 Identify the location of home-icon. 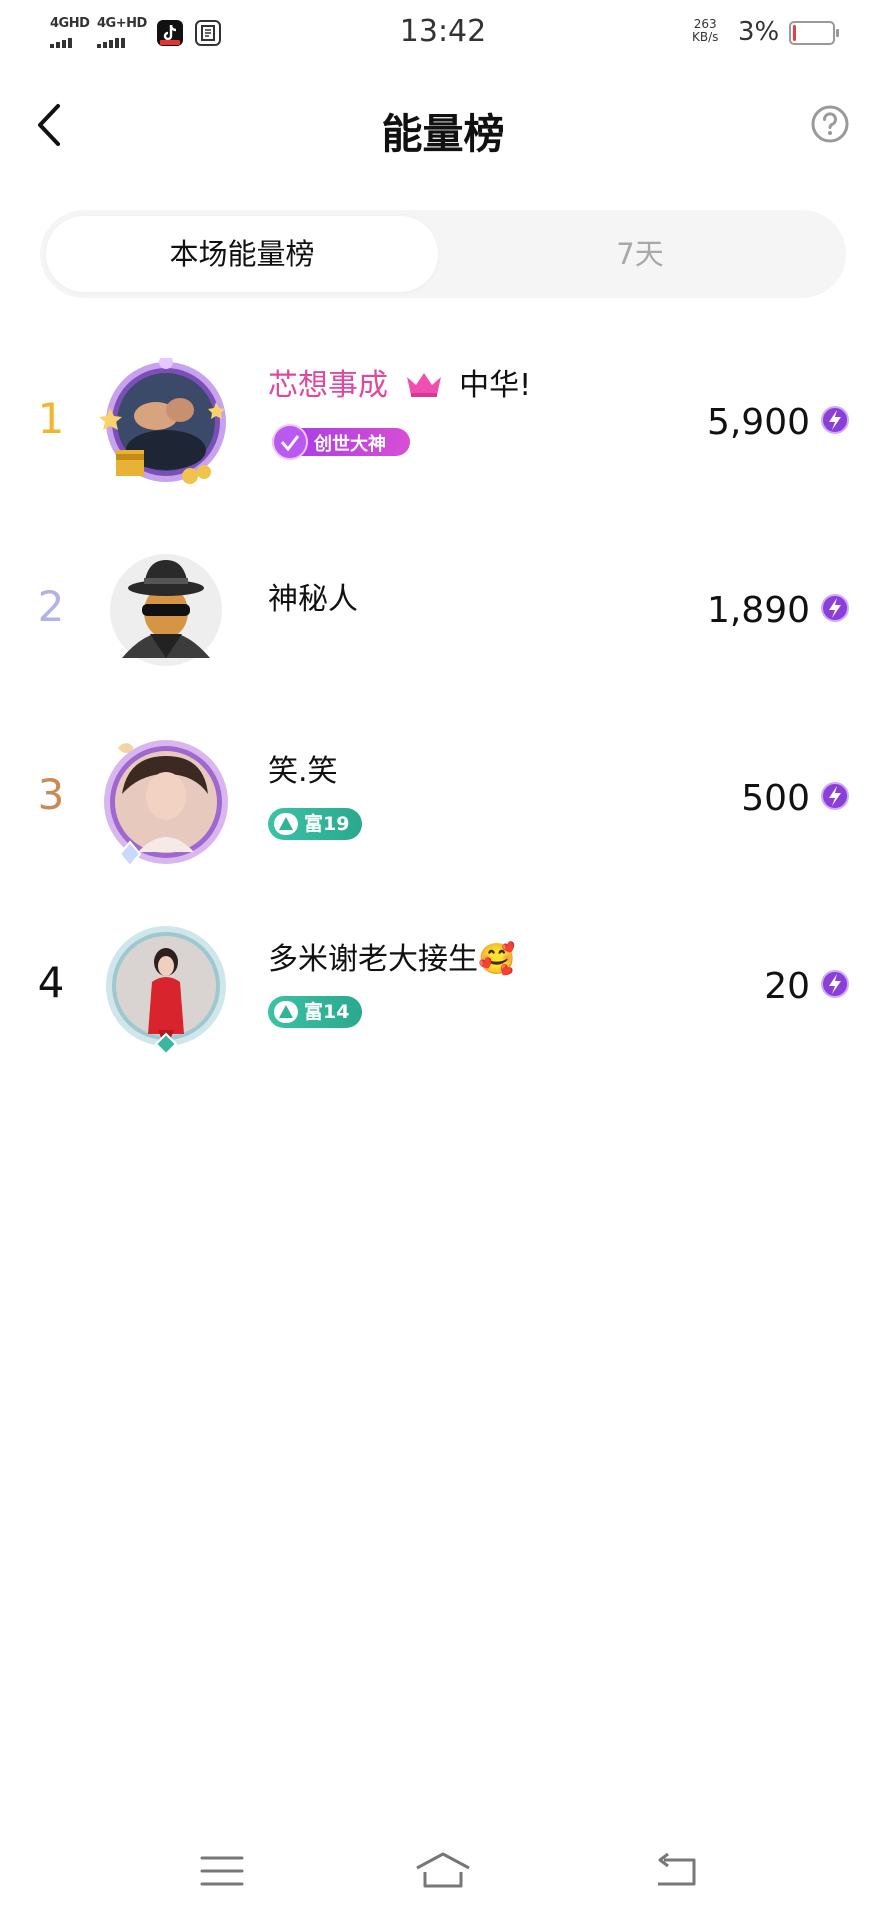
(443, 1870).